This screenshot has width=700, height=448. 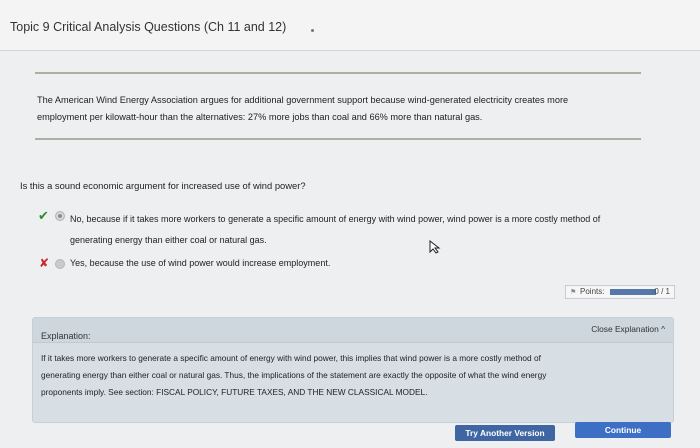 What do you see at coordinates (592, 291) in the screenshot?
I see `points-label: Points:` at bounding box center [592, 291].